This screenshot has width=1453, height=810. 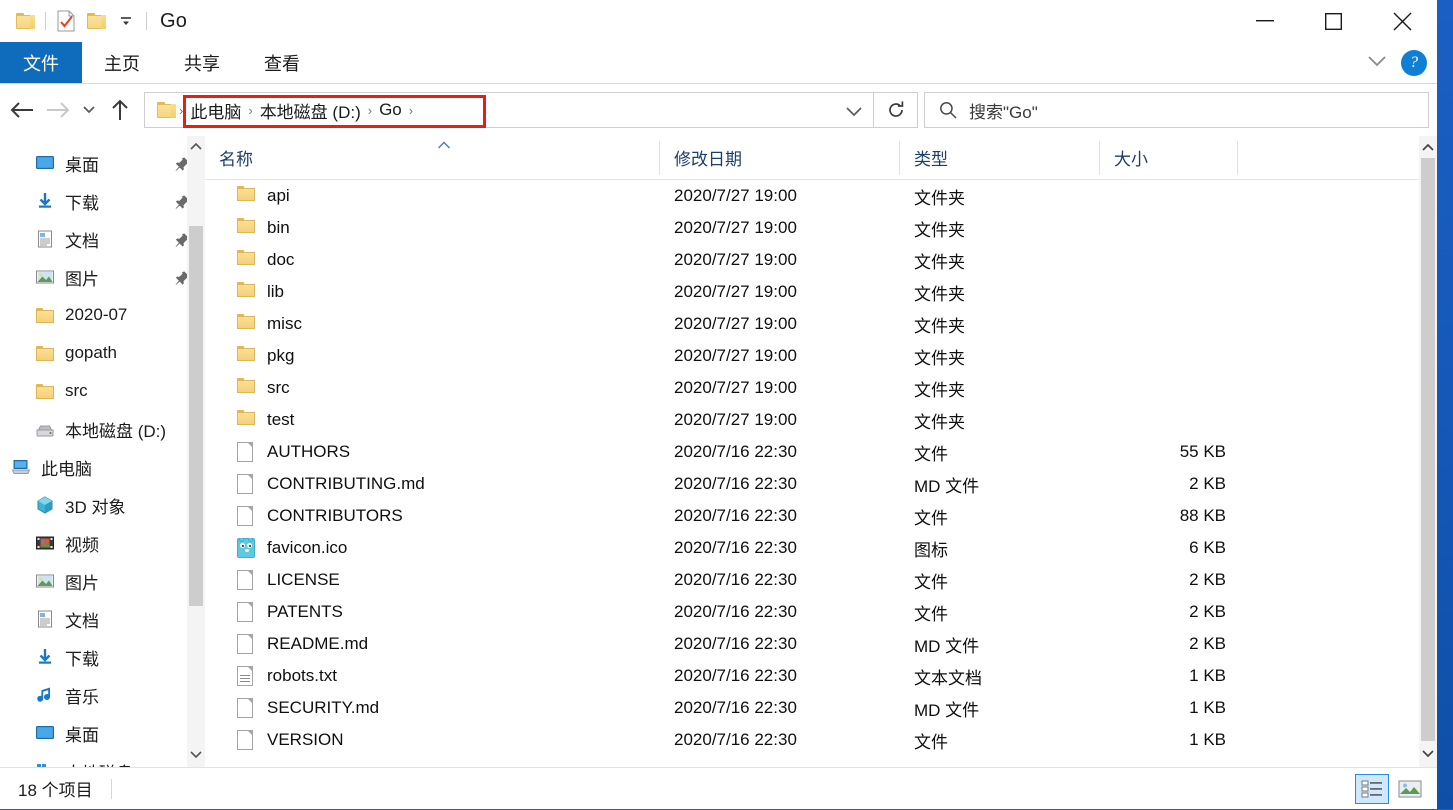 What do you see at coordinates (102, 315) in the screenshot?
I see `sidebar-item-4: 2020-07` at bounding box center [102, 315].